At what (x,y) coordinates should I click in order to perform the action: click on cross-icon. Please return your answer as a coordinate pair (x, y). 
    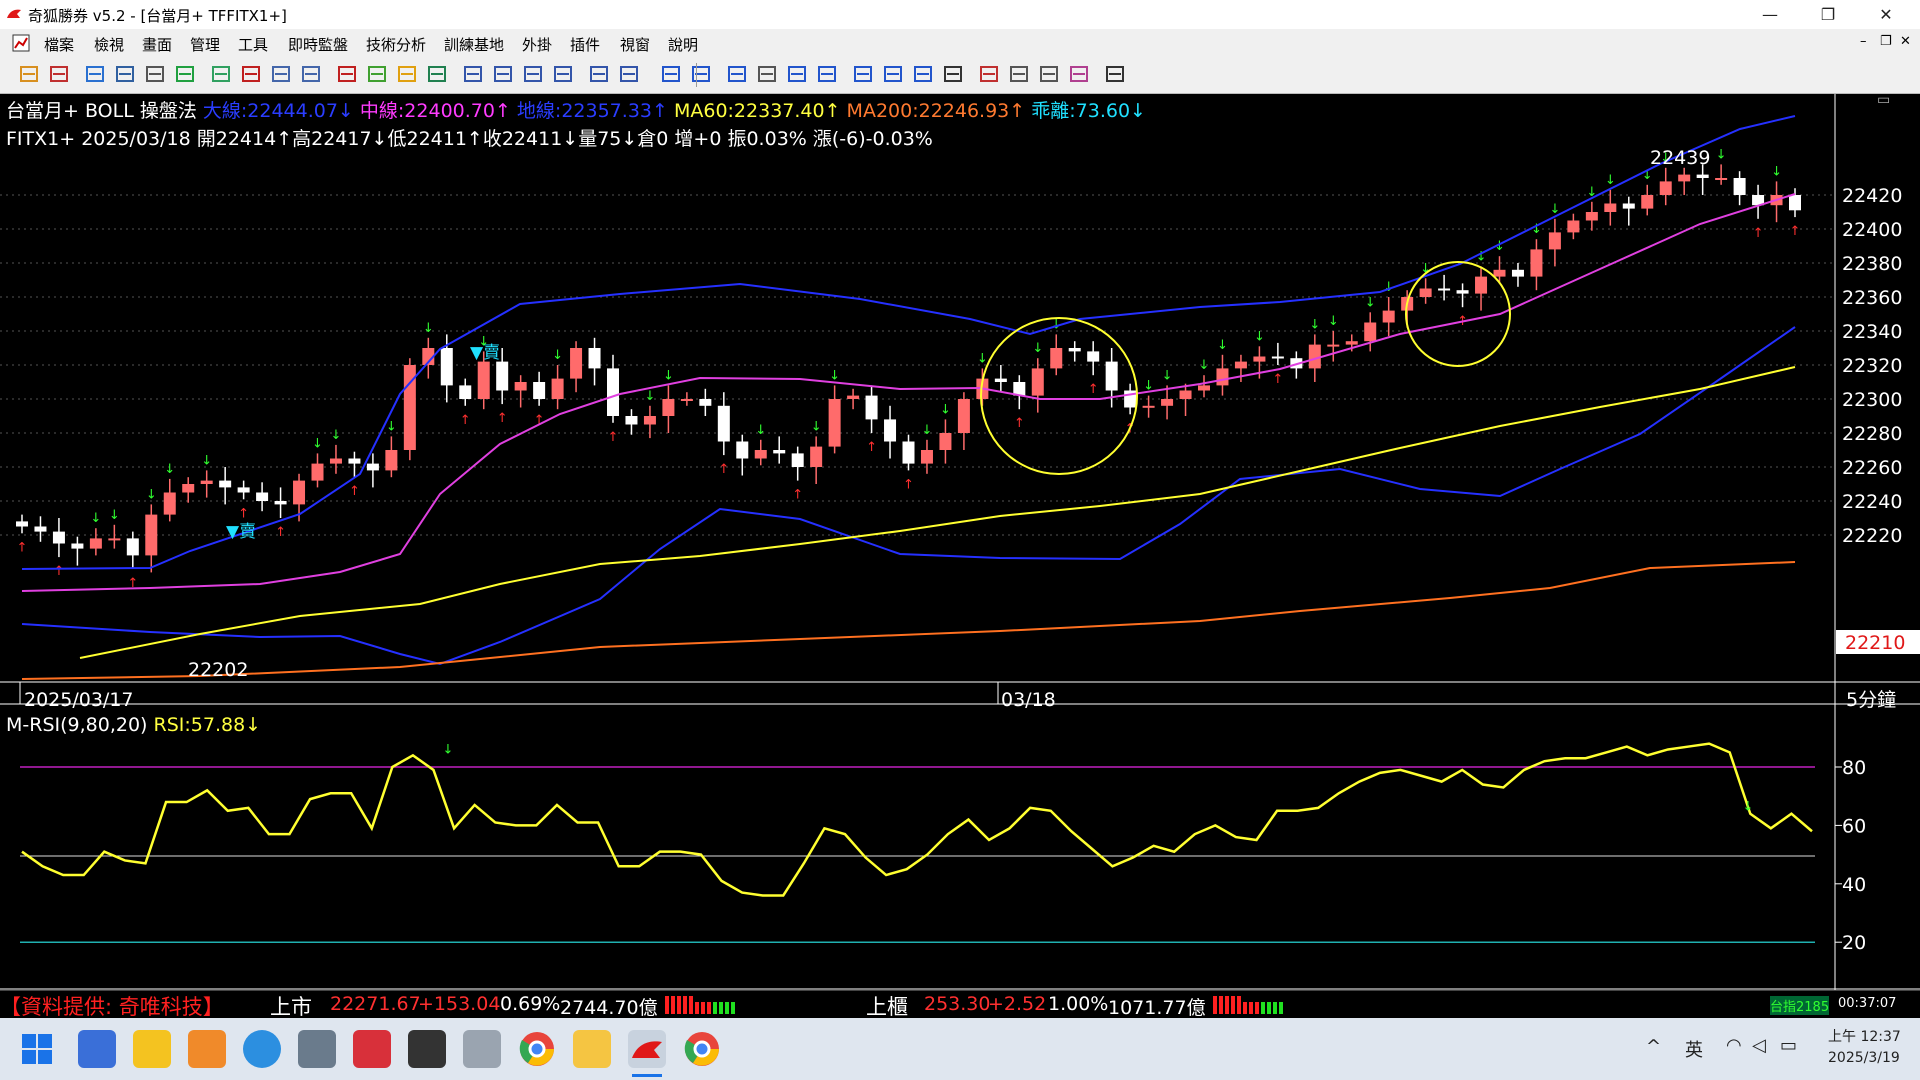
    Looking at the image, I should click on (95, 75).